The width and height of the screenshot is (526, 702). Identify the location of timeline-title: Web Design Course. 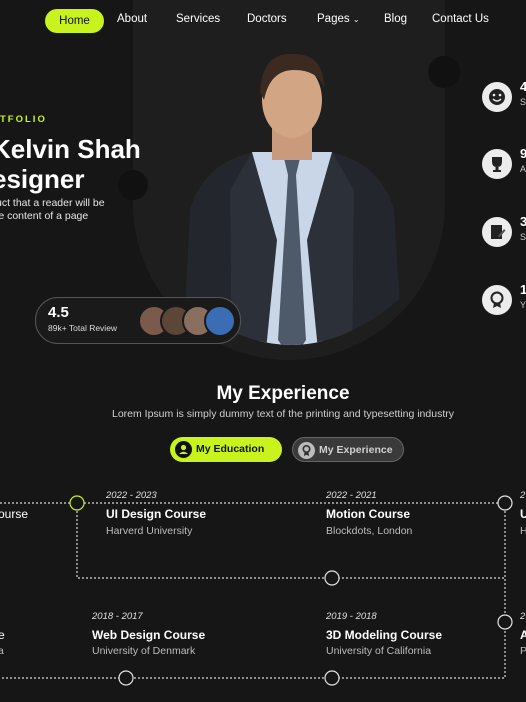
(149, 635).